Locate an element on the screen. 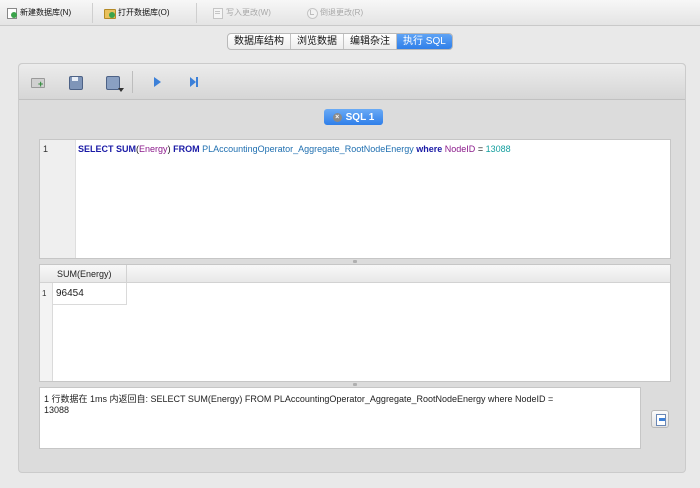 The height and width of the screenshot is (488, 700). new-database-button: 新建数据库(N) is located at coordinates (38, 12).